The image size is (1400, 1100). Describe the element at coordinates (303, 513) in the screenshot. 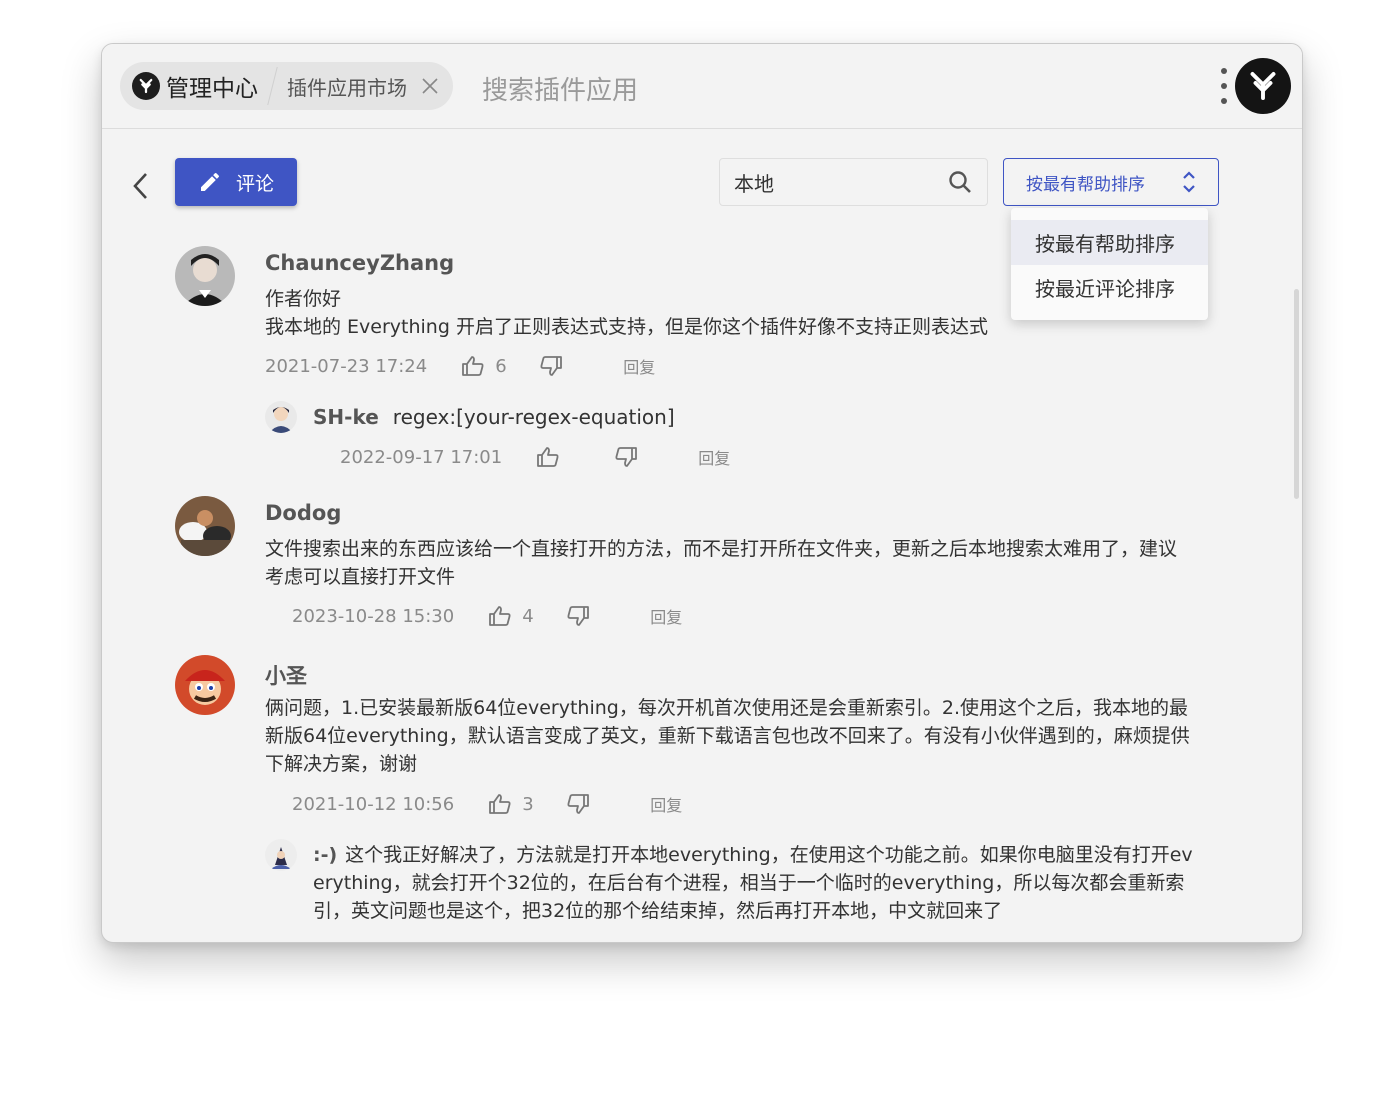

I see `comment-author: Dodog` at that location.